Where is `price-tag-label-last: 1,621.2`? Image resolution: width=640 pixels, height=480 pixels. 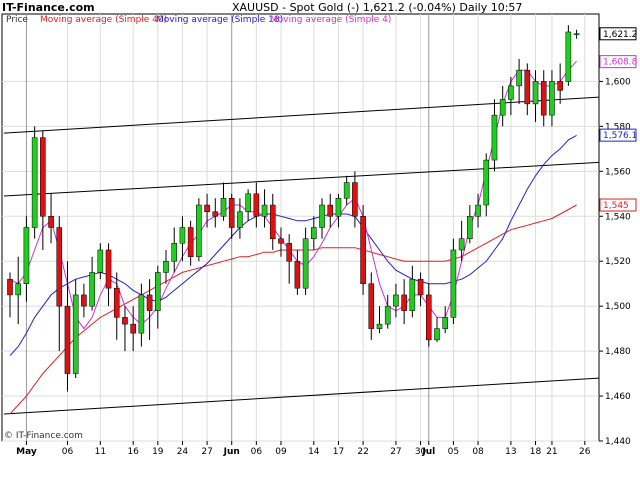
price-tag-label-last: 1,621.2 is located at coordinates (620, 35).